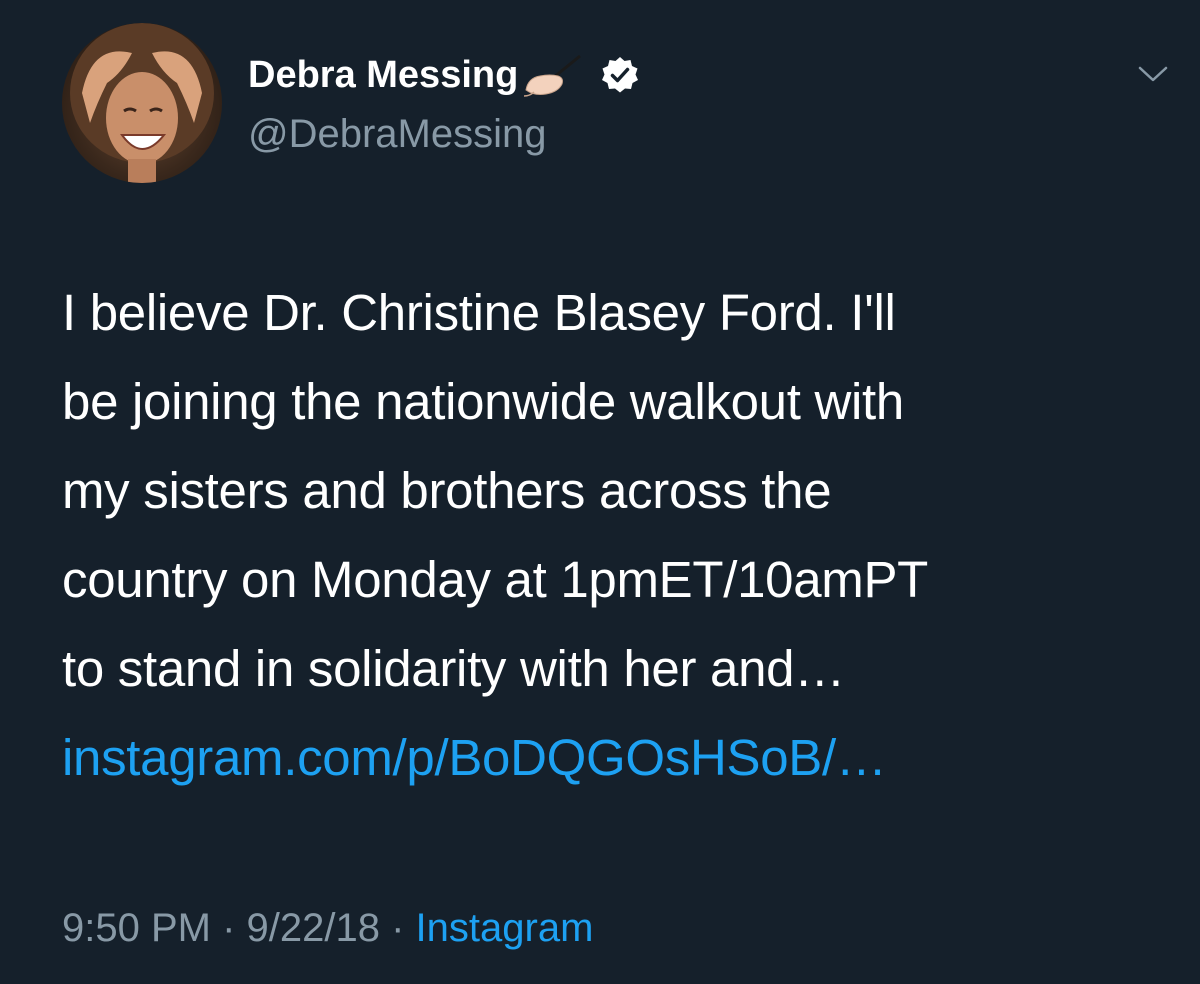 Image resolution: width=1200 pixels, height=984 pixels. Describe the element at coordinates (313, 928) in the screenshot. I see `tweet-date: 9/22/18` at that location.